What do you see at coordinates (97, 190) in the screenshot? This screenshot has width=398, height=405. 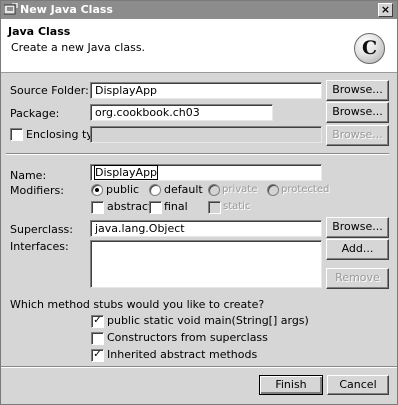 I see `modifier-public-radio` at bounding box center [97, 190].